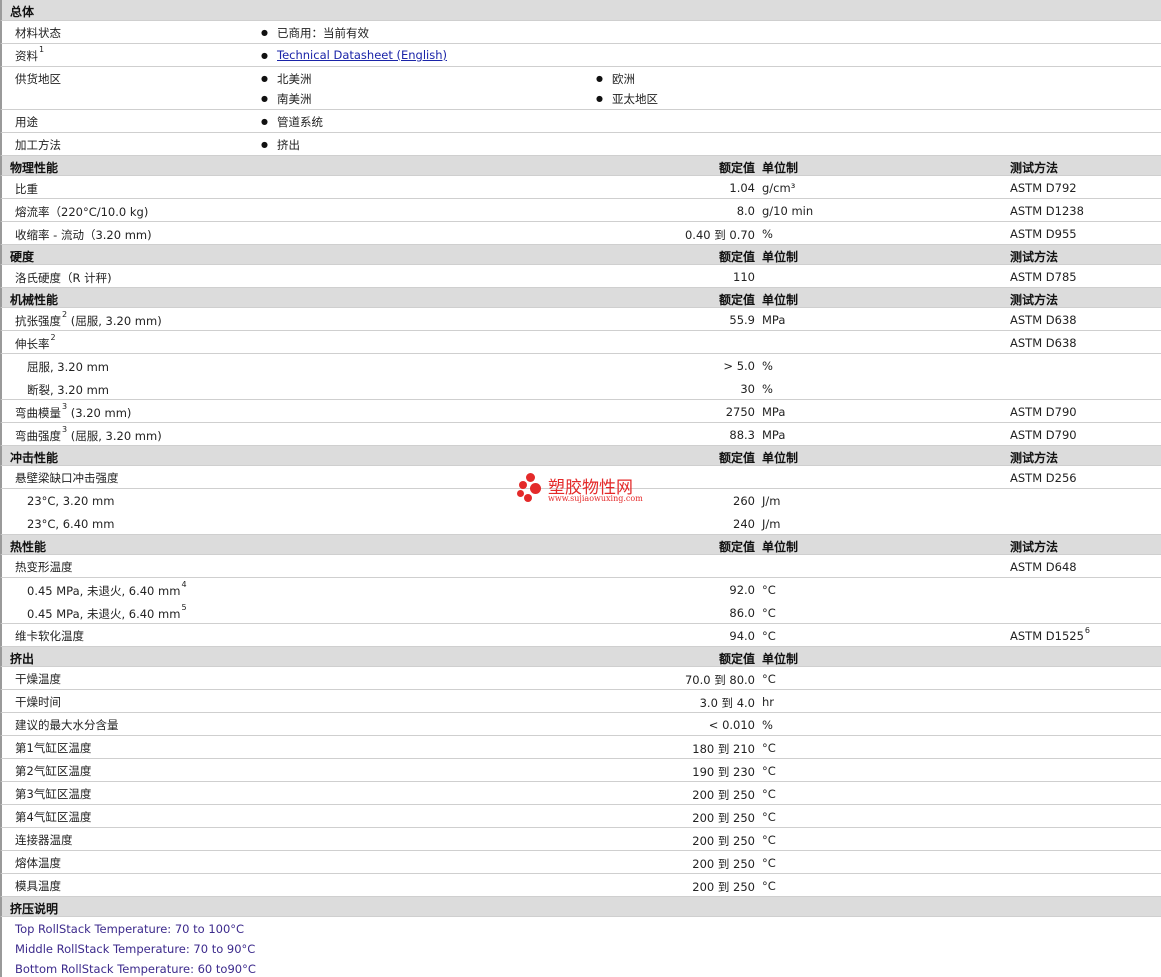 This screenshot has height=977, width=1161. Describe the element at coordinates (1050, 634) in the screenshot. I see `test-method: ASTM D15256` at that location.